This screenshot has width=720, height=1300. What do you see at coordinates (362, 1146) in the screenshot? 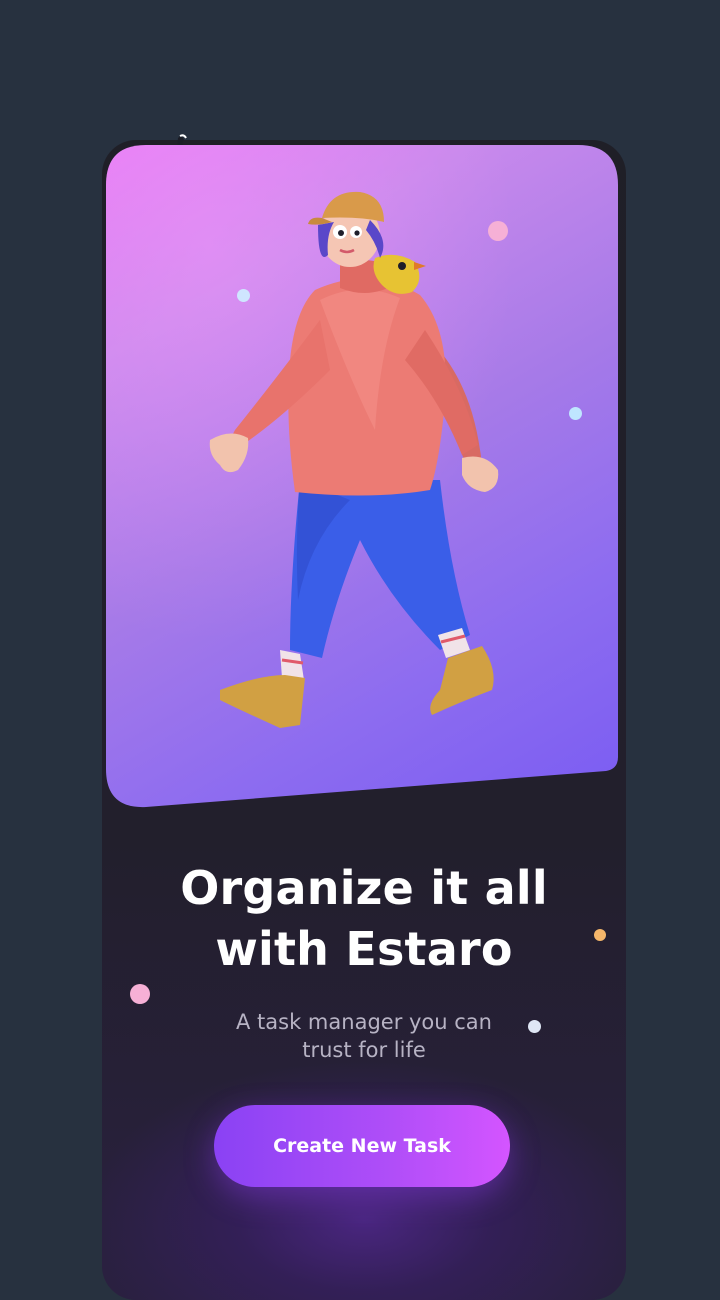
I see `create-new-task-button: Create New Task` at bounding box center [362, 1146].